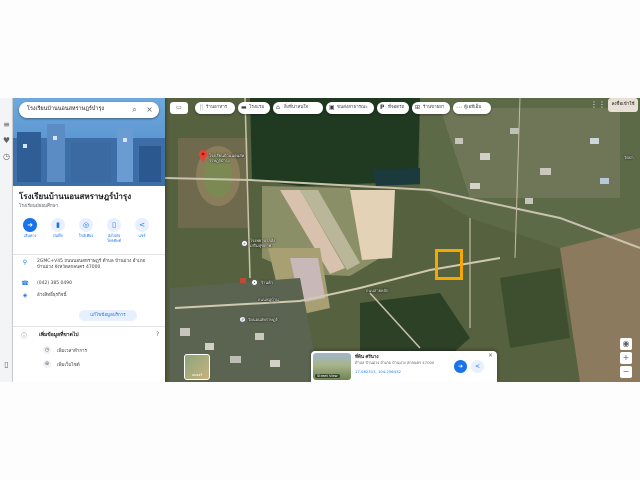 This screenshot has height=480, width=640. What do you see at coordinates (6, 364) in the screenshot?
I see `phone-icon: ▯` at bounding box center [6, 364].